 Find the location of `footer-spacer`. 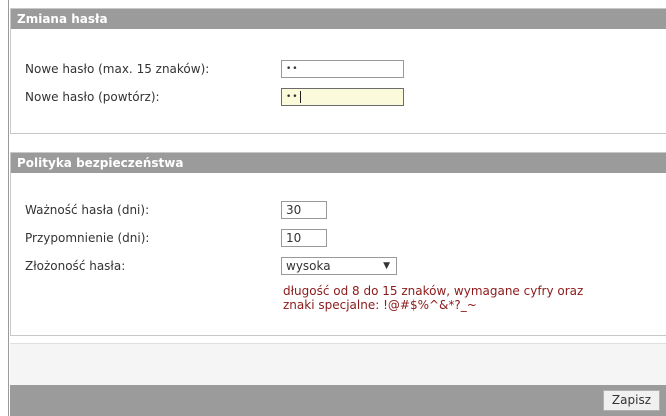

footer-spacer is located at coordinates (338, 364).